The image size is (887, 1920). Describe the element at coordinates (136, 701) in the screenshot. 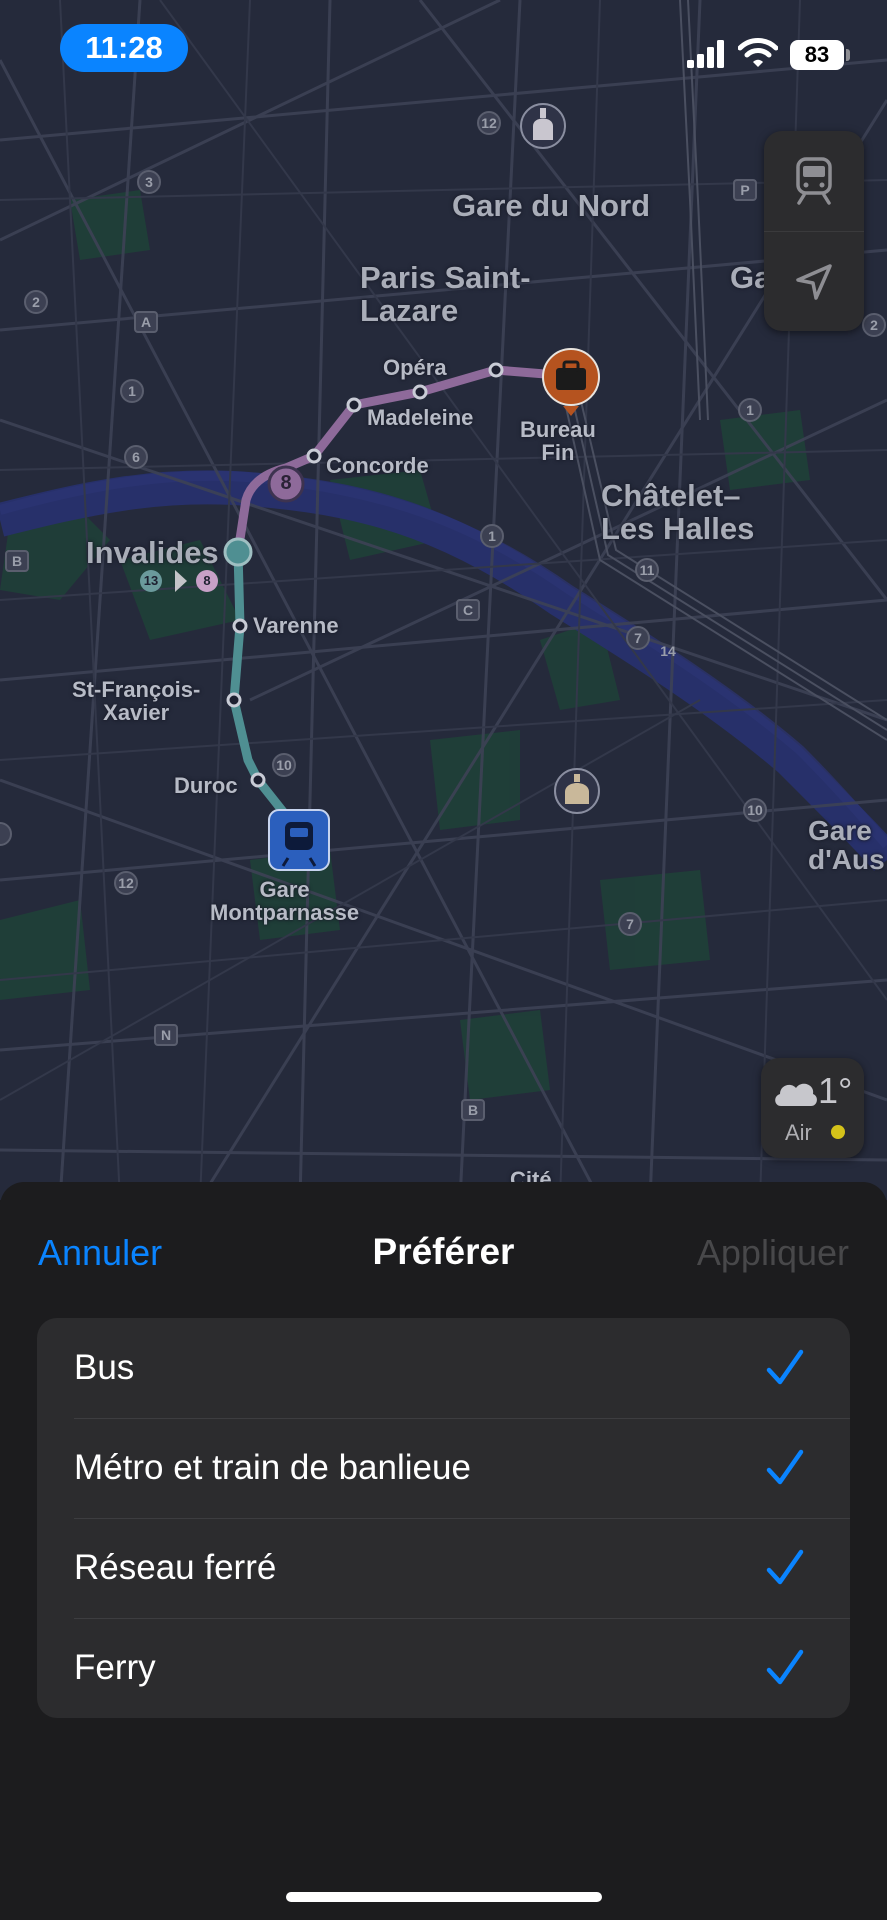

I see `map-label-st-francois-xavier: St-François- Xavier` at that location.